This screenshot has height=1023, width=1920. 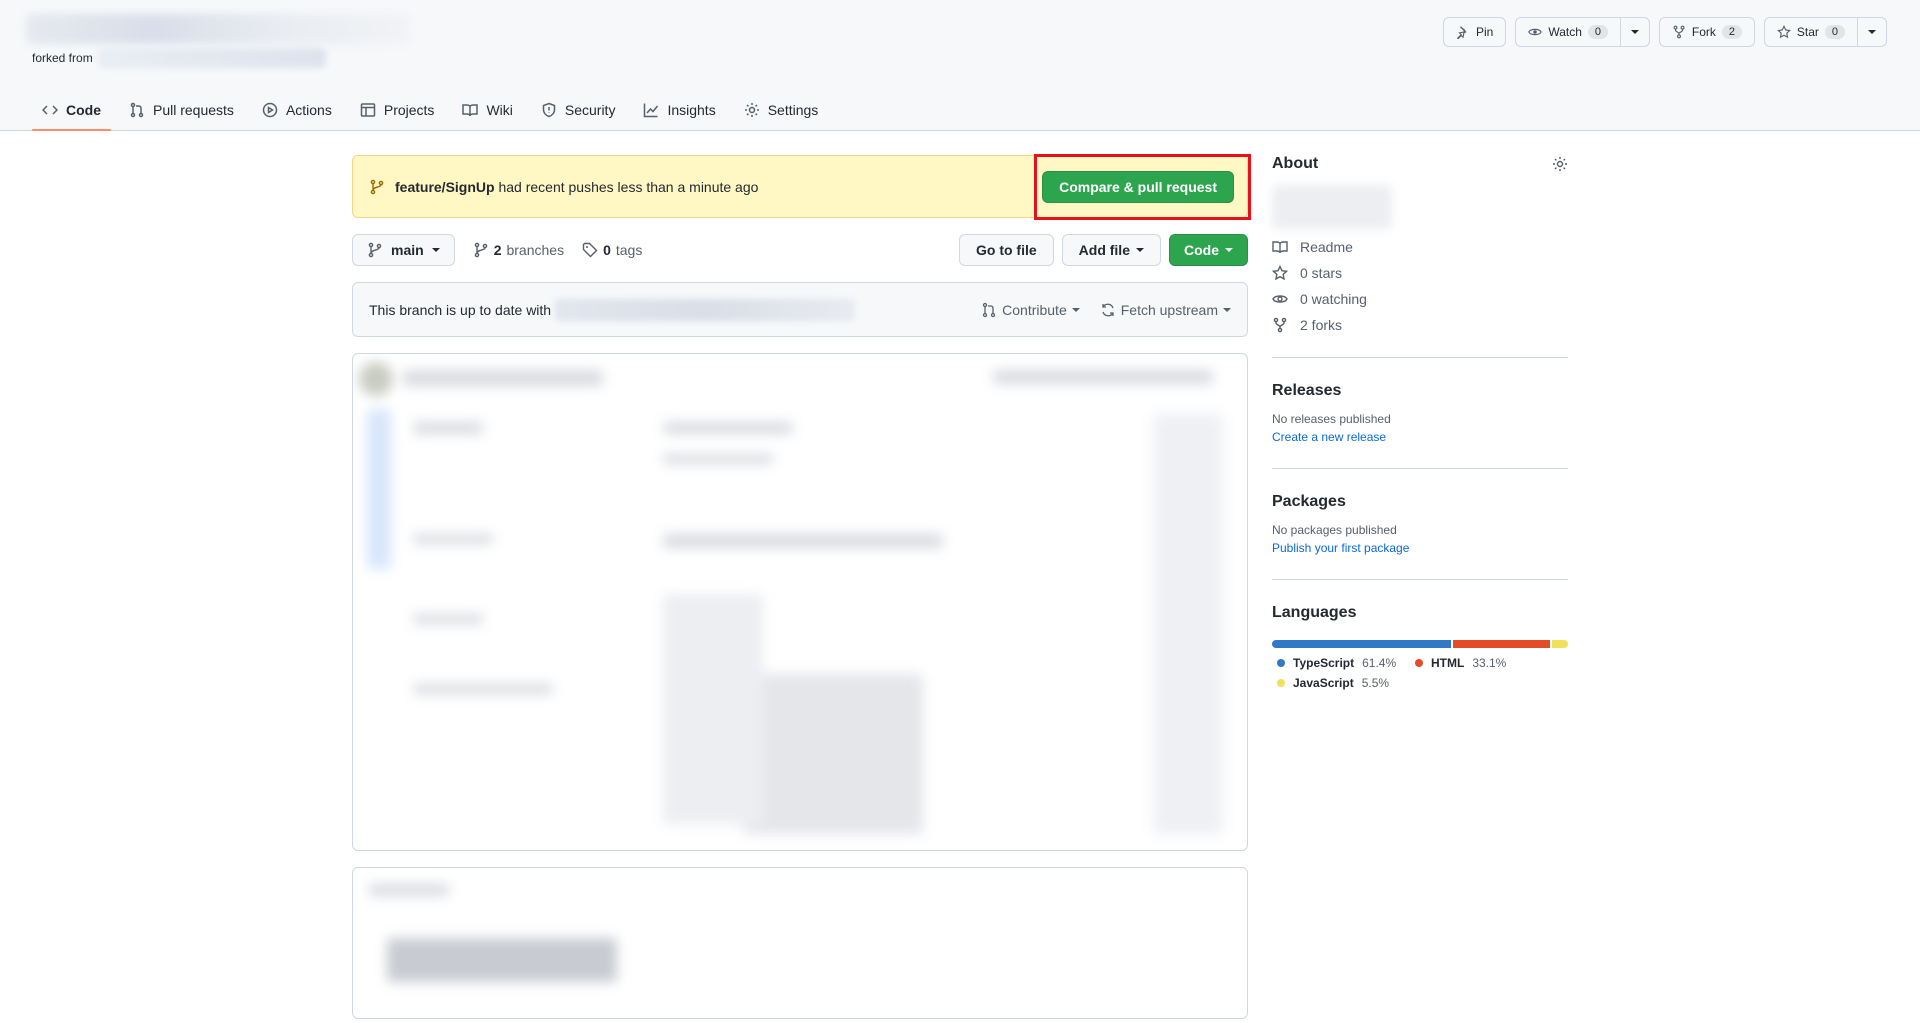 What do you see at coordinates (1420, 437) in the screenshot?
I see `create-release-link: Create a new release` at bounding box center [1420, 437].